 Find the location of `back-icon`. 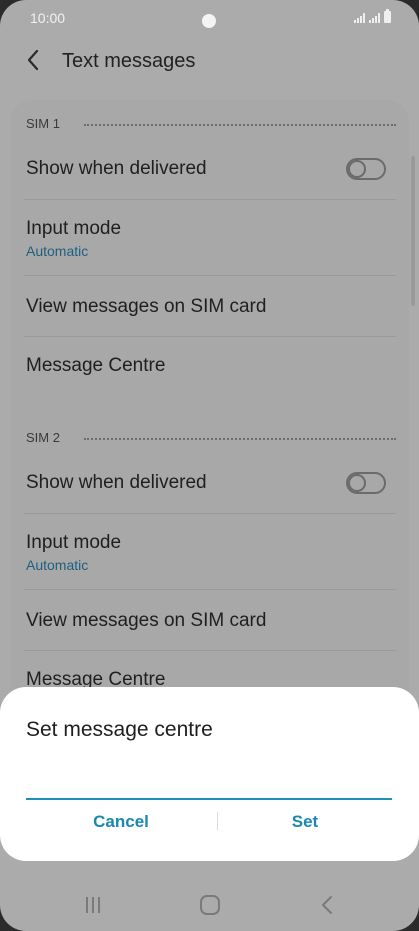

back-icon is located at coordinates (327, 905).